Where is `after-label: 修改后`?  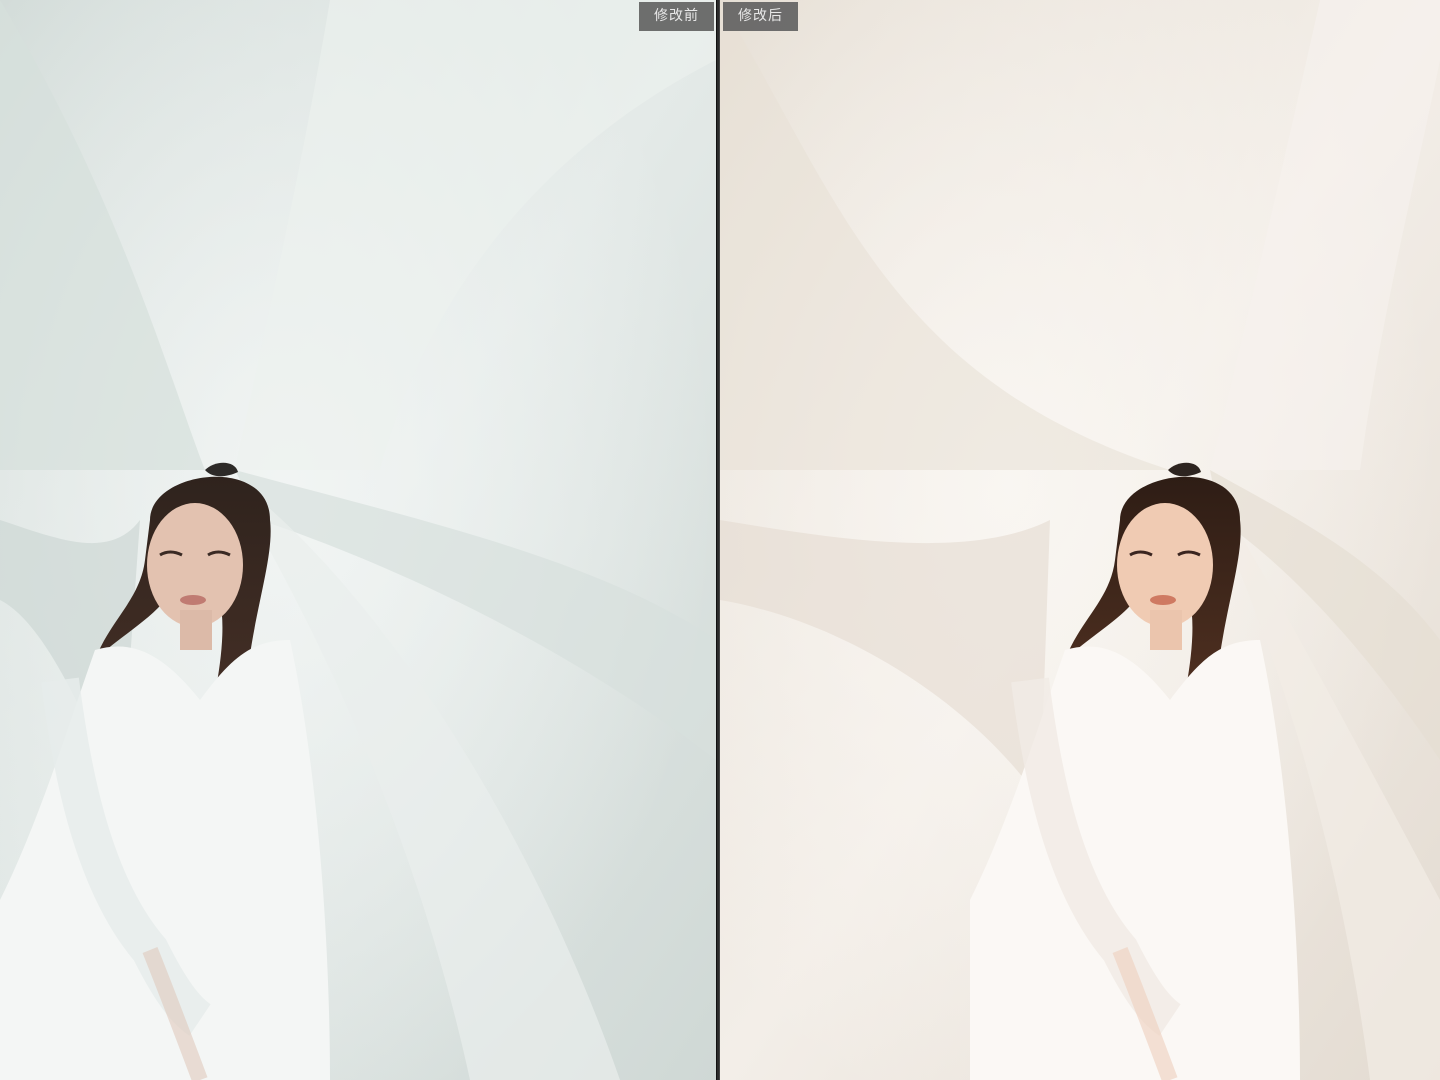
after-label: 修改后 is located at coordinates (760, 16).